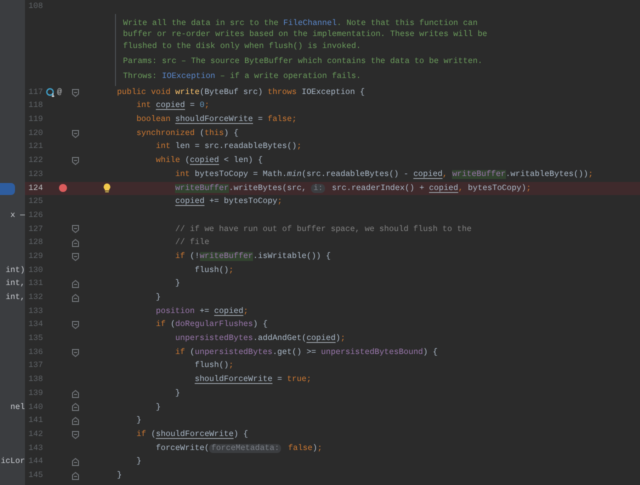 This screenshot has height=485, width=640. What do you see at coordinates (35, 312) in the screenshot?
I see `line-number: 133` at bounding box center [35, 312].